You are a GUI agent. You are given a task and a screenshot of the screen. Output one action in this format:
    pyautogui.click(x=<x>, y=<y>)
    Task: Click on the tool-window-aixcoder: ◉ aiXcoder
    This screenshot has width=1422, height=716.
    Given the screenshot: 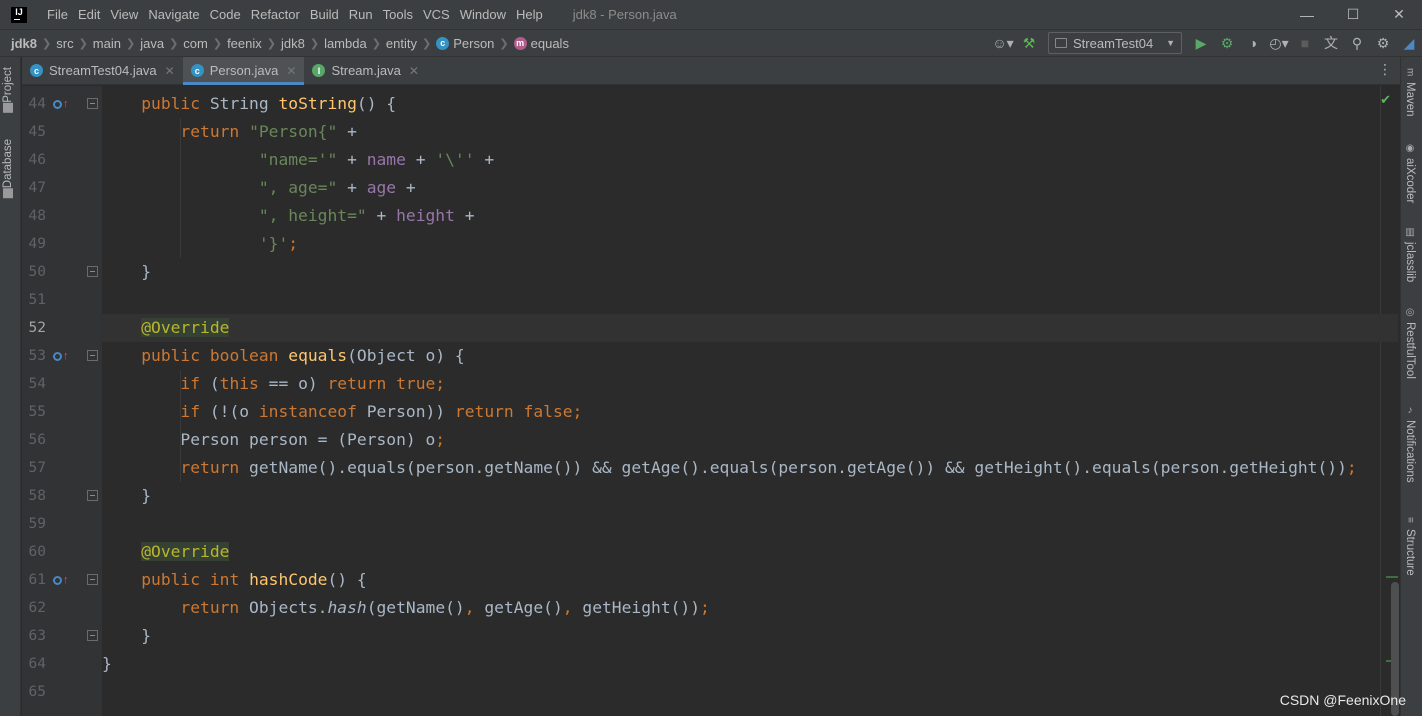 What is the action you would take?
    pyautogui.click(x=1410, y=173)
    